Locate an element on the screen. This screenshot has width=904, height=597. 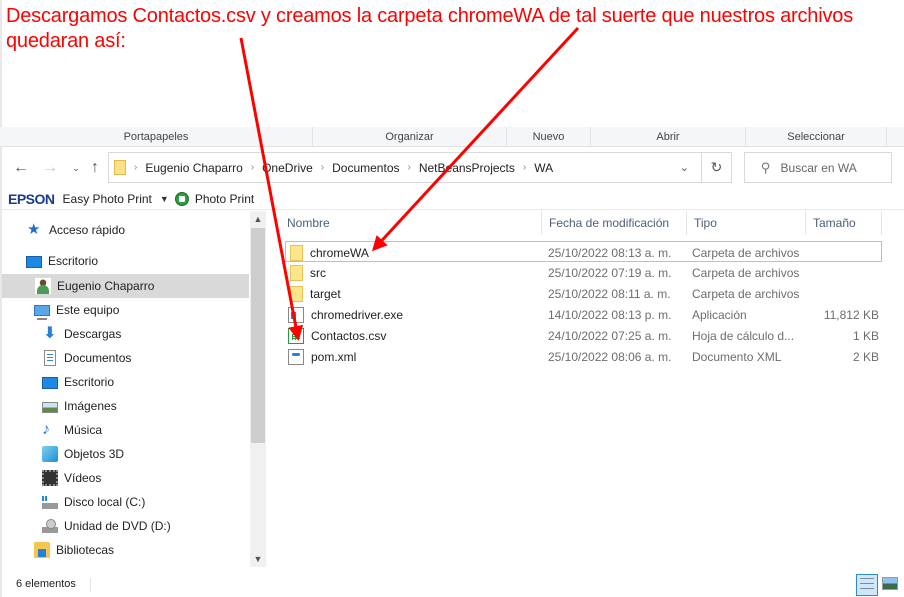
sidebar-item-label: Red is located at coordinates (67, 566).